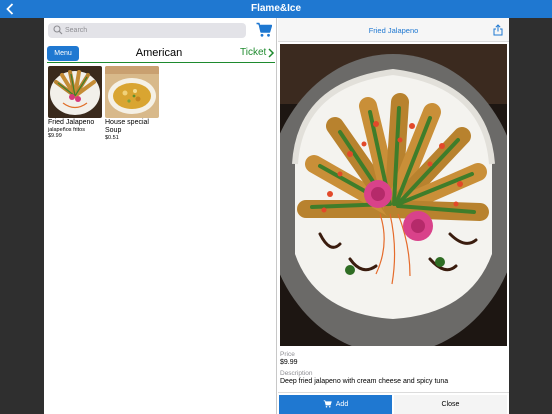 This screenshot has height=414, width=552. What do you see at coordinates (22, 216) in the screenshot?
I see `dimmed-backdrop-left` at bounding box center [22, 216].